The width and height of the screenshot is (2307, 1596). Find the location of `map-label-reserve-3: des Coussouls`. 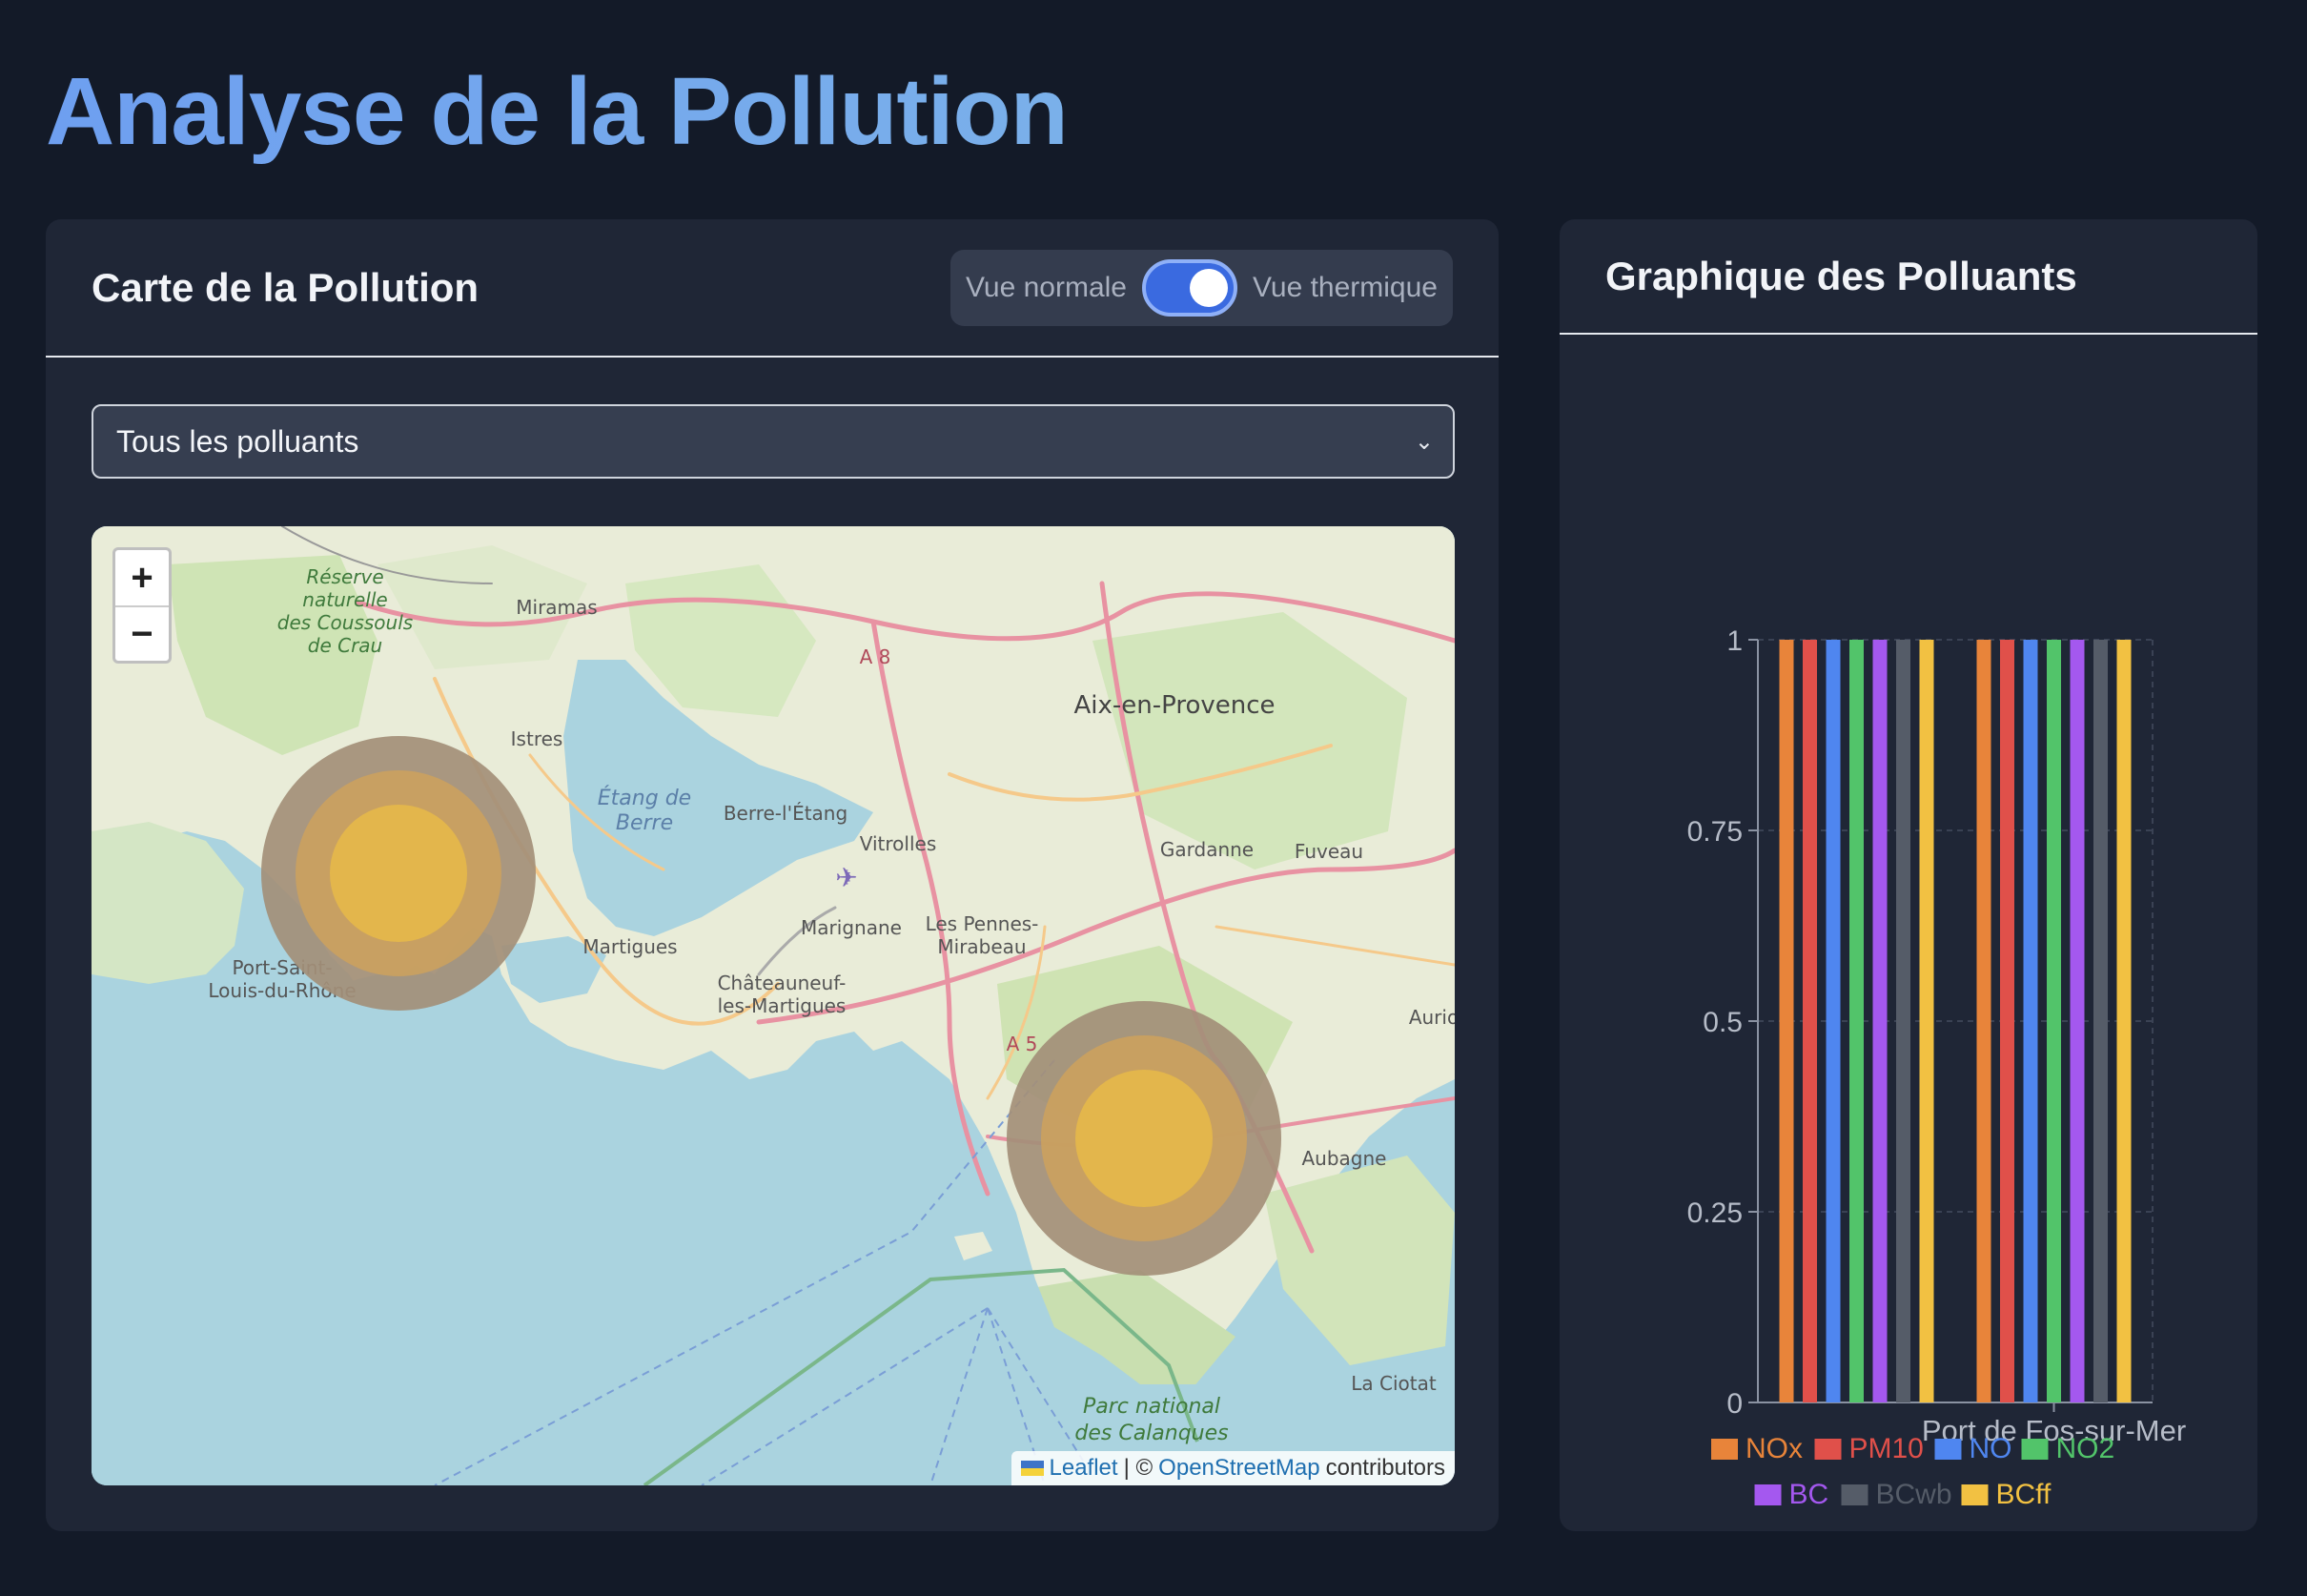

map-label-reserve-3: des Coussouls is located at coordinates (345, 622).